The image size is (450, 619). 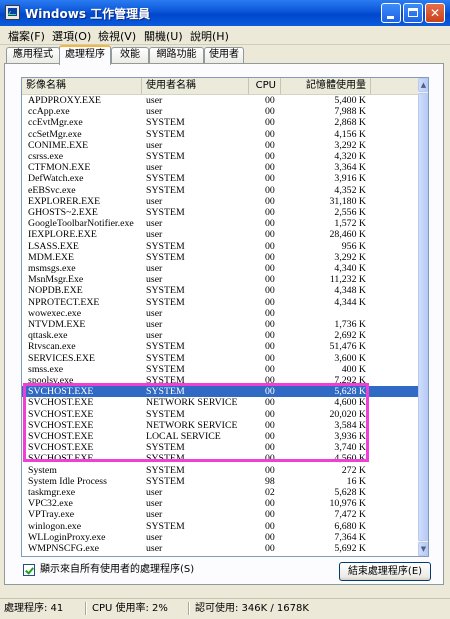 I want to click on process-row: SVCHOST.EXE SYSTEM 00 5,628 K, so click(x=220, y=392).